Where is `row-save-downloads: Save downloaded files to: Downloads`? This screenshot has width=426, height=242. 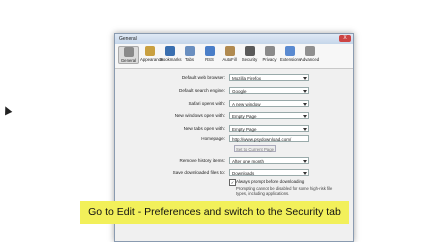
row-save-downloads: Save downloaded files to: Downloads is located at coordinates (234, 173).